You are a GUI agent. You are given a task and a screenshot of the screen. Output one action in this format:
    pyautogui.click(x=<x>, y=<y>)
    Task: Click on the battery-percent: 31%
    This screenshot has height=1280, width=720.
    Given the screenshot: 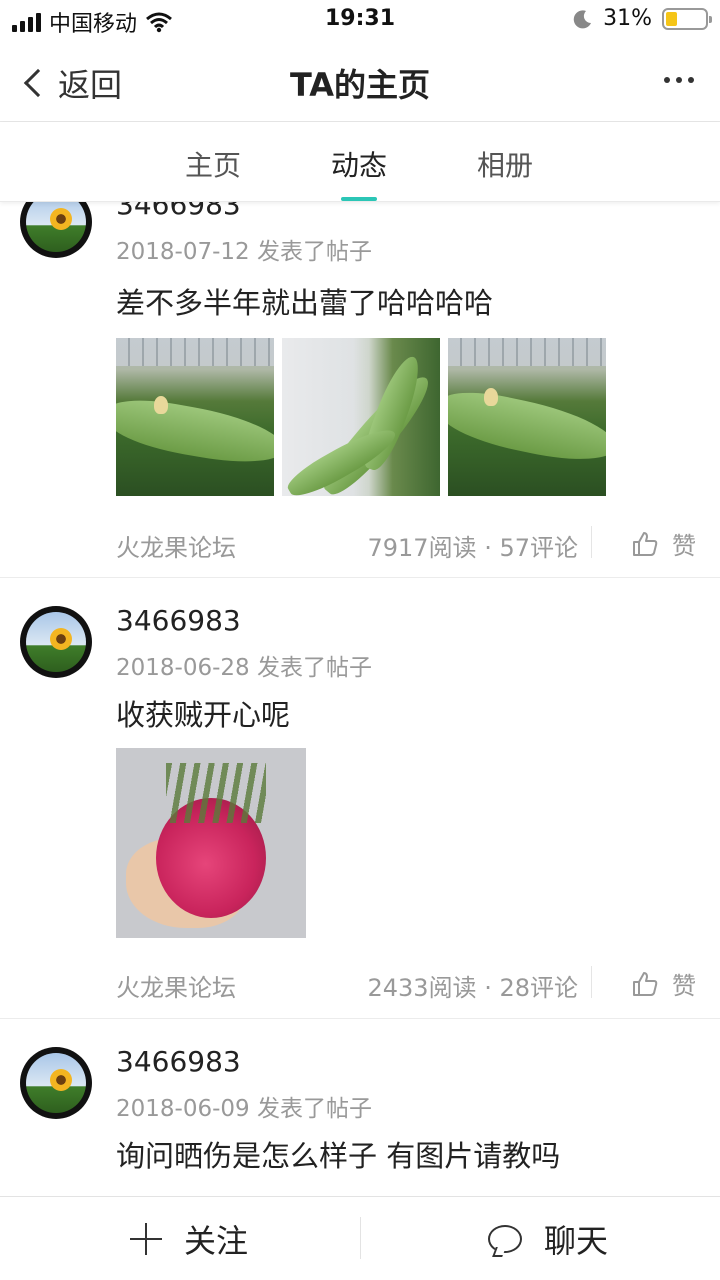 What is the action you would take?
    pyautogui.click(x=627, y=18)
    